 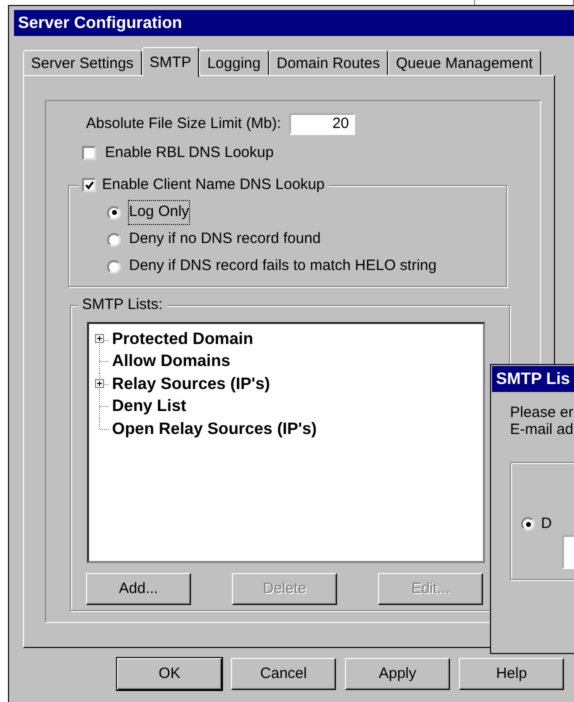 What do you see at coordinates (542, 412) in the screenshot?
I see `dialog-text: Please er` at bounding box center [542, 412].